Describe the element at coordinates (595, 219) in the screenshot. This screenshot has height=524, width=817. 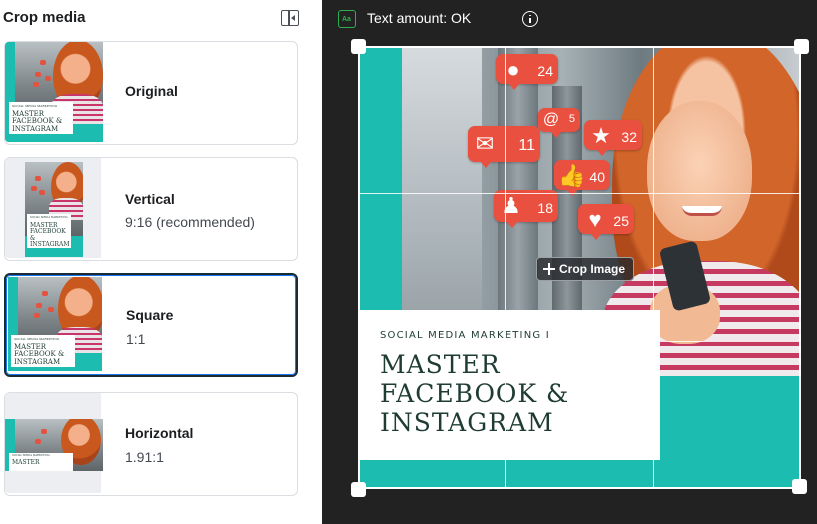
I see `heart-icon: ♥` at that location.